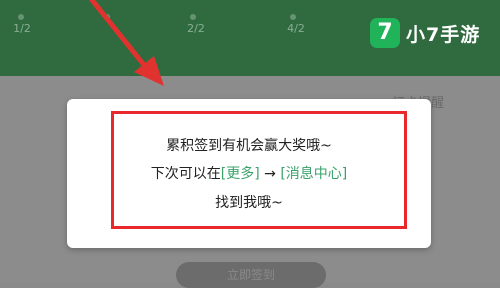 The height and width of the screenshot is (288, 500). I want to click on more-link: [更多], so click(240, 174).